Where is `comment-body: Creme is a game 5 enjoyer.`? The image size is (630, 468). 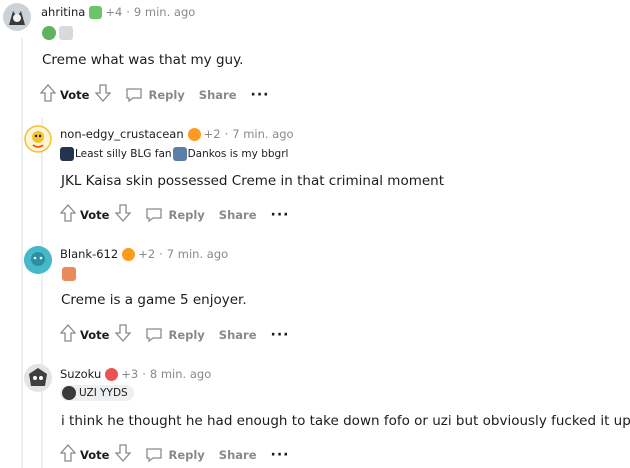 comment-body: Creme is a game 5 enjoyer. is located at coordinates (154, 300).